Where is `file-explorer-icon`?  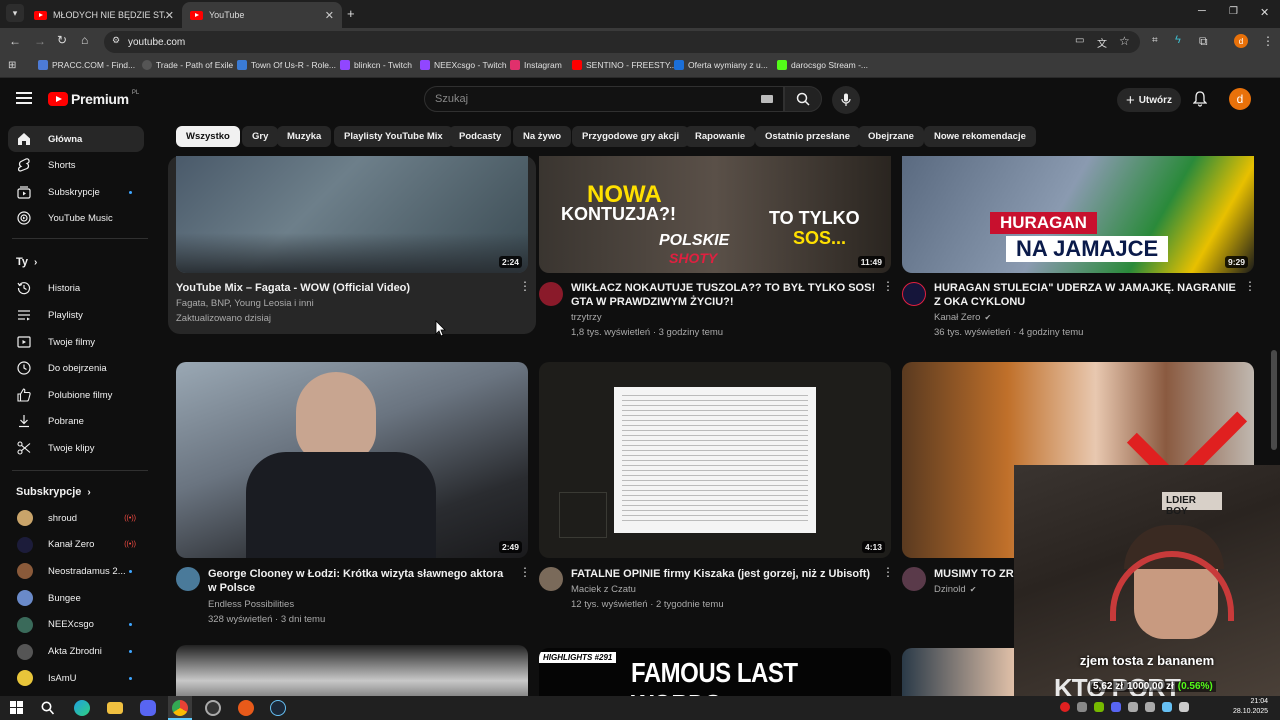
file-explorer-icon is located at coordinates (115, 708).